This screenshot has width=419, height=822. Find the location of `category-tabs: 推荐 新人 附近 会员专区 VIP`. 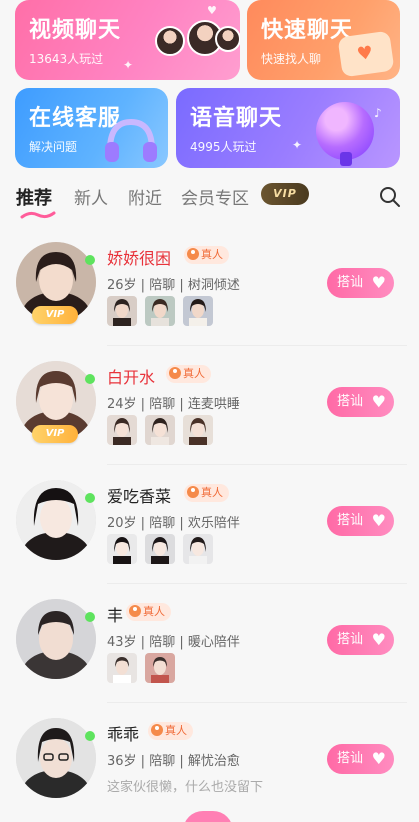

category-tabs: 推荐 新人 附近 会员专区 VIP is located at coordinates (211, 200).